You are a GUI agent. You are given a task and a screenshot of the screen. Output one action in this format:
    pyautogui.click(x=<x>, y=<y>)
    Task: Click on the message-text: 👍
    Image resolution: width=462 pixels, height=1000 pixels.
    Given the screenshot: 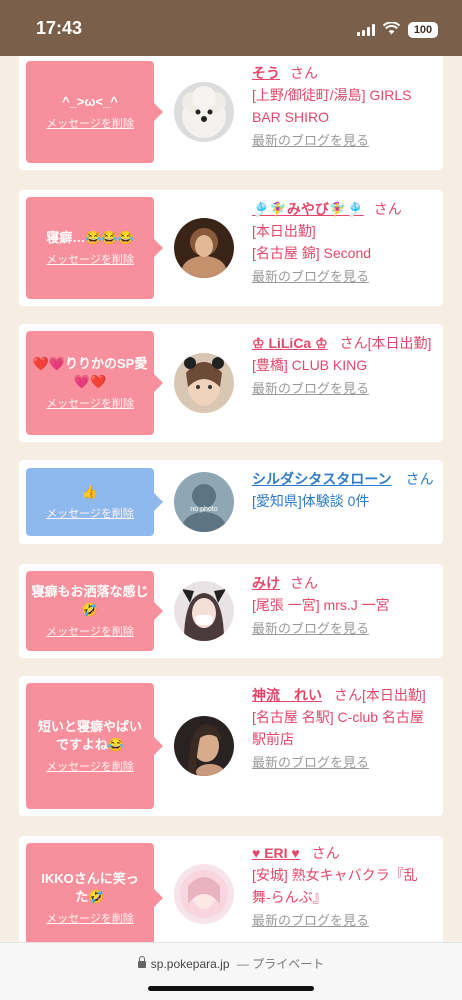 What is the action you would take?
    pyautogui.click(x=90, y=491)
    